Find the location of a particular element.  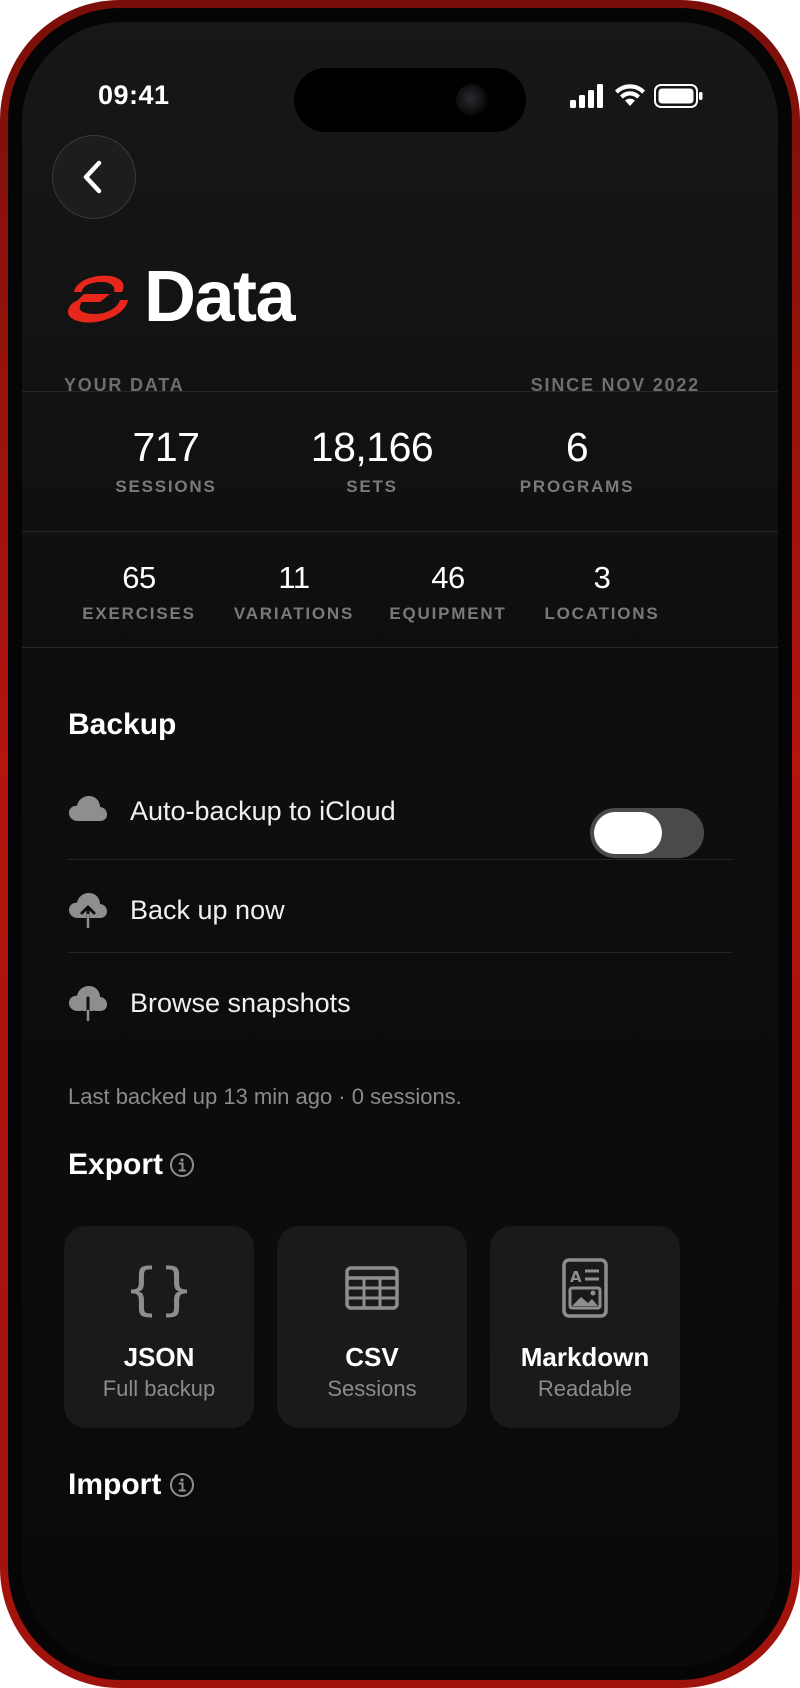

stat-value: 6 is located at coordinates (577, 447).